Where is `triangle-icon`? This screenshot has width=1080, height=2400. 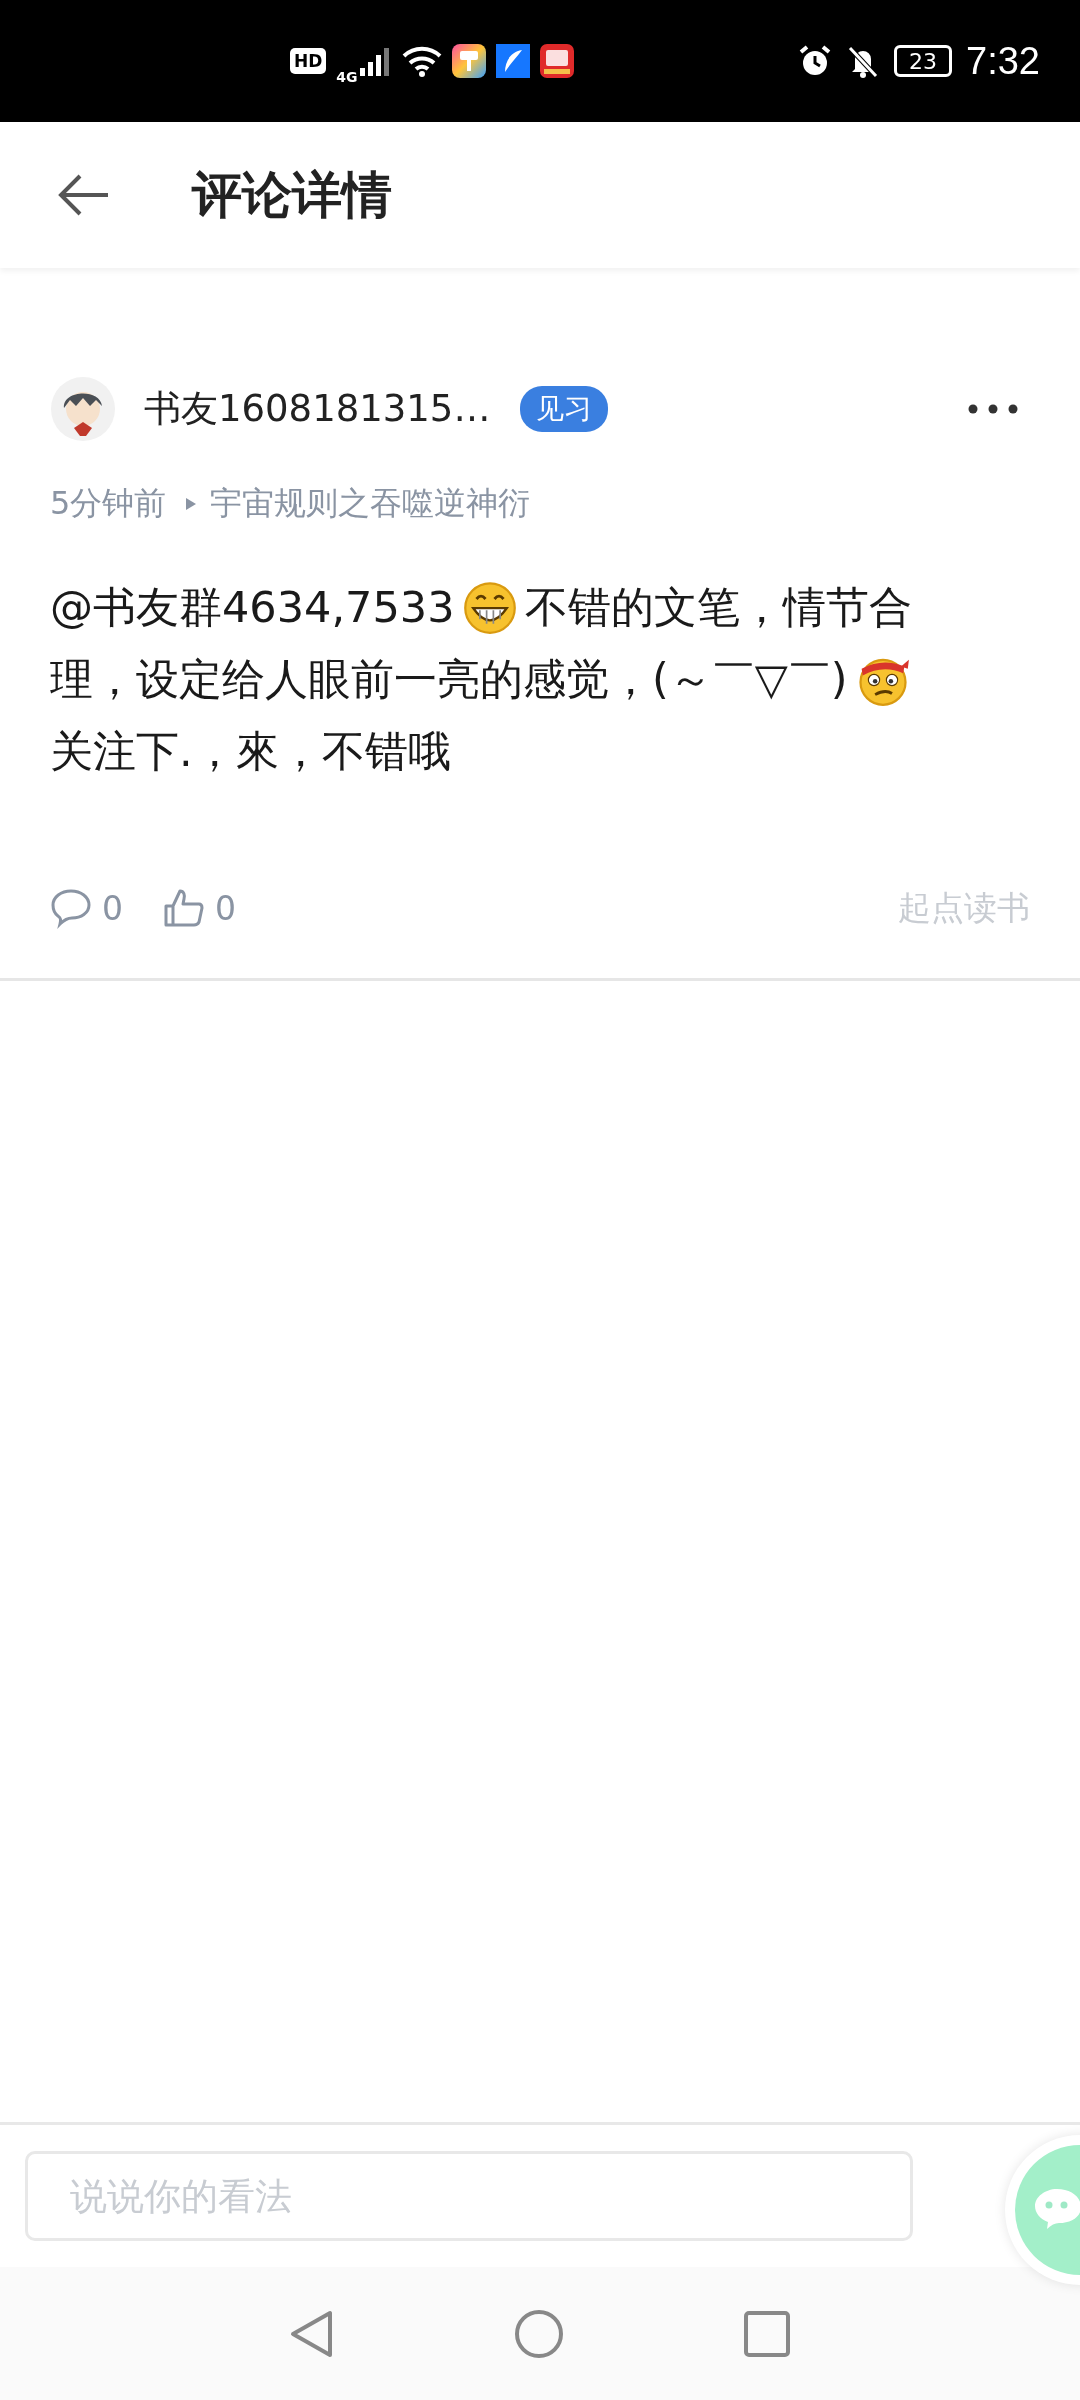
triangle-icon is located at coordinates (191, 504).